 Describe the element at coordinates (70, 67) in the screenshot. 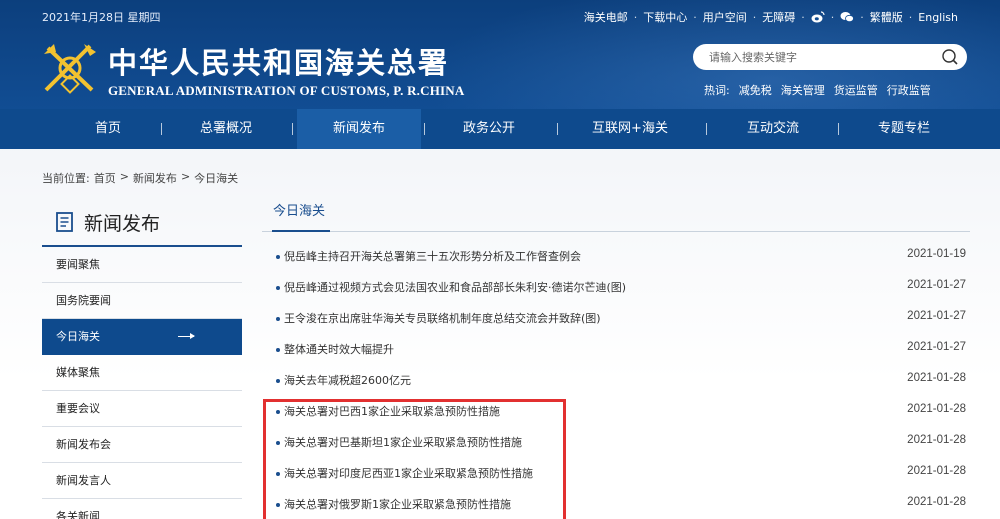

I see `customs-emblem-logo` at that location.